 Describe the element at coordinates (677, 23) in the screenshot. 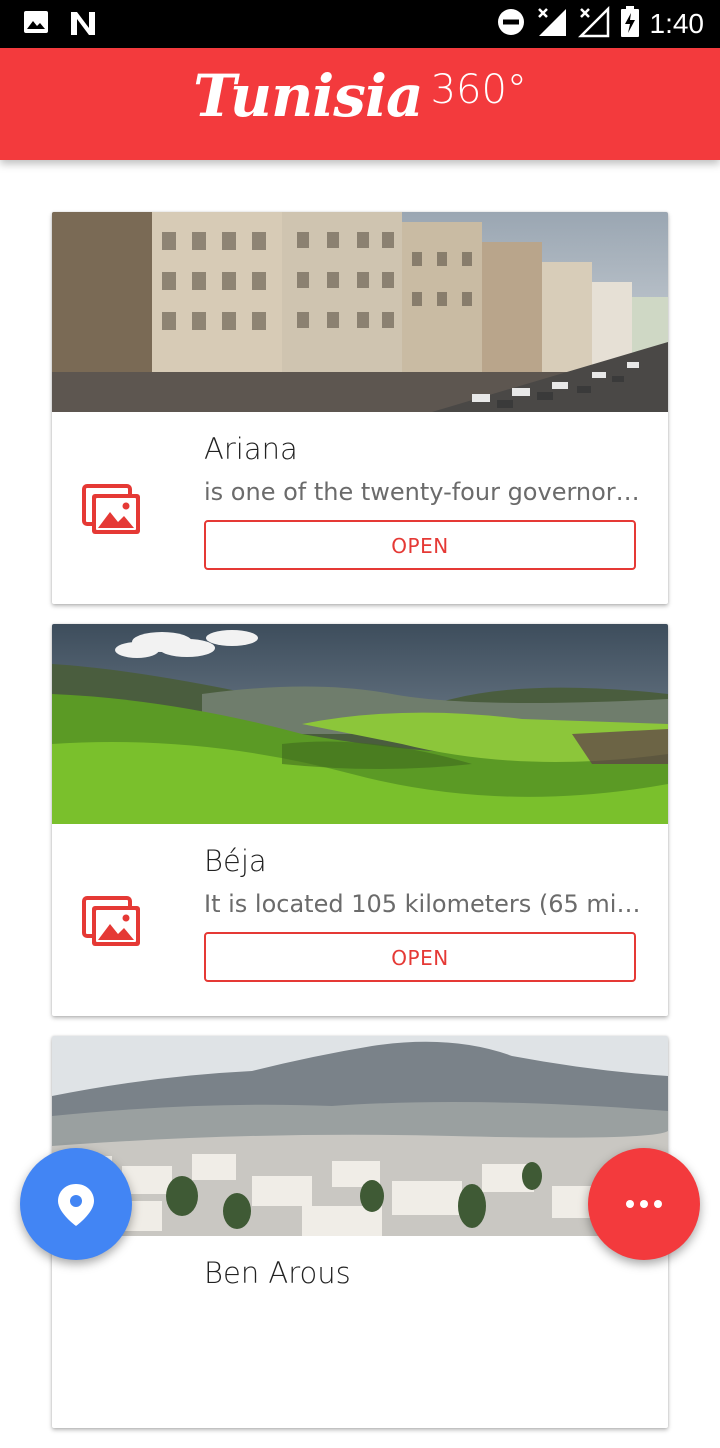

I see `clock: 1:40` at that location.